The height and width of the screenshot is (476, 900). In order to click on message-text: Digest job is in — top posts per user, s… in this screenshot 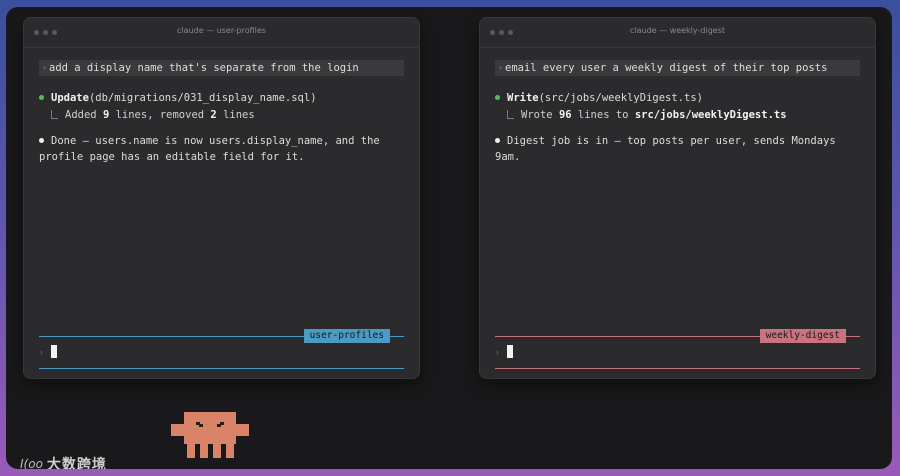, I will do `click(665, 149)`.